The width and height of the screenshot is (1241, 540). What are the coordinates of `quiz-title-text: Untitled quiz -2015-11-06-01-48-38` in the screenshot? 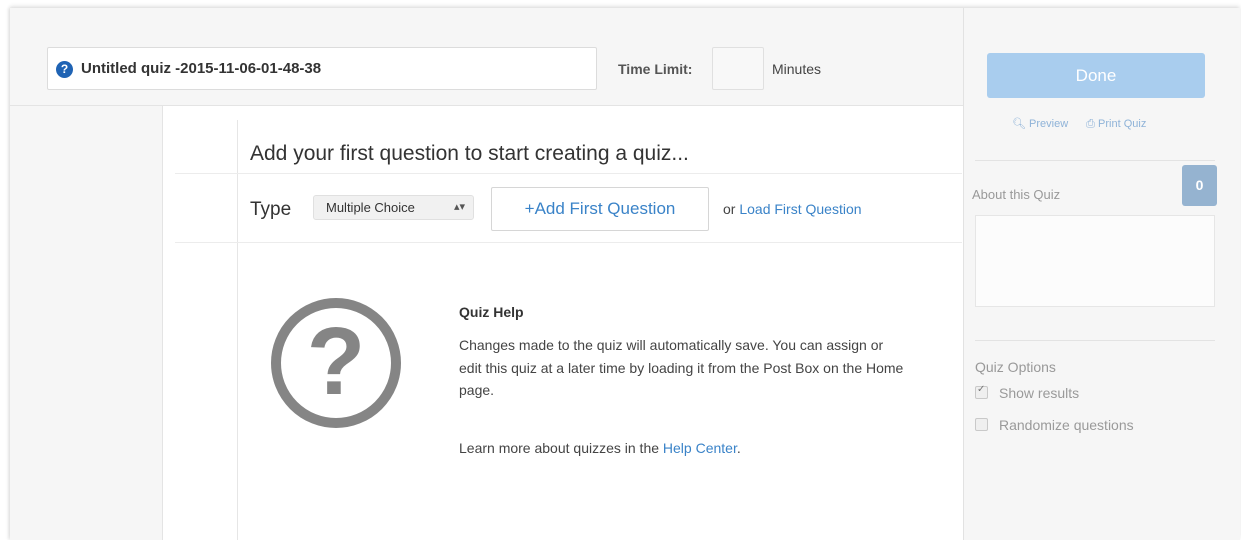 It's located at (201, 68).